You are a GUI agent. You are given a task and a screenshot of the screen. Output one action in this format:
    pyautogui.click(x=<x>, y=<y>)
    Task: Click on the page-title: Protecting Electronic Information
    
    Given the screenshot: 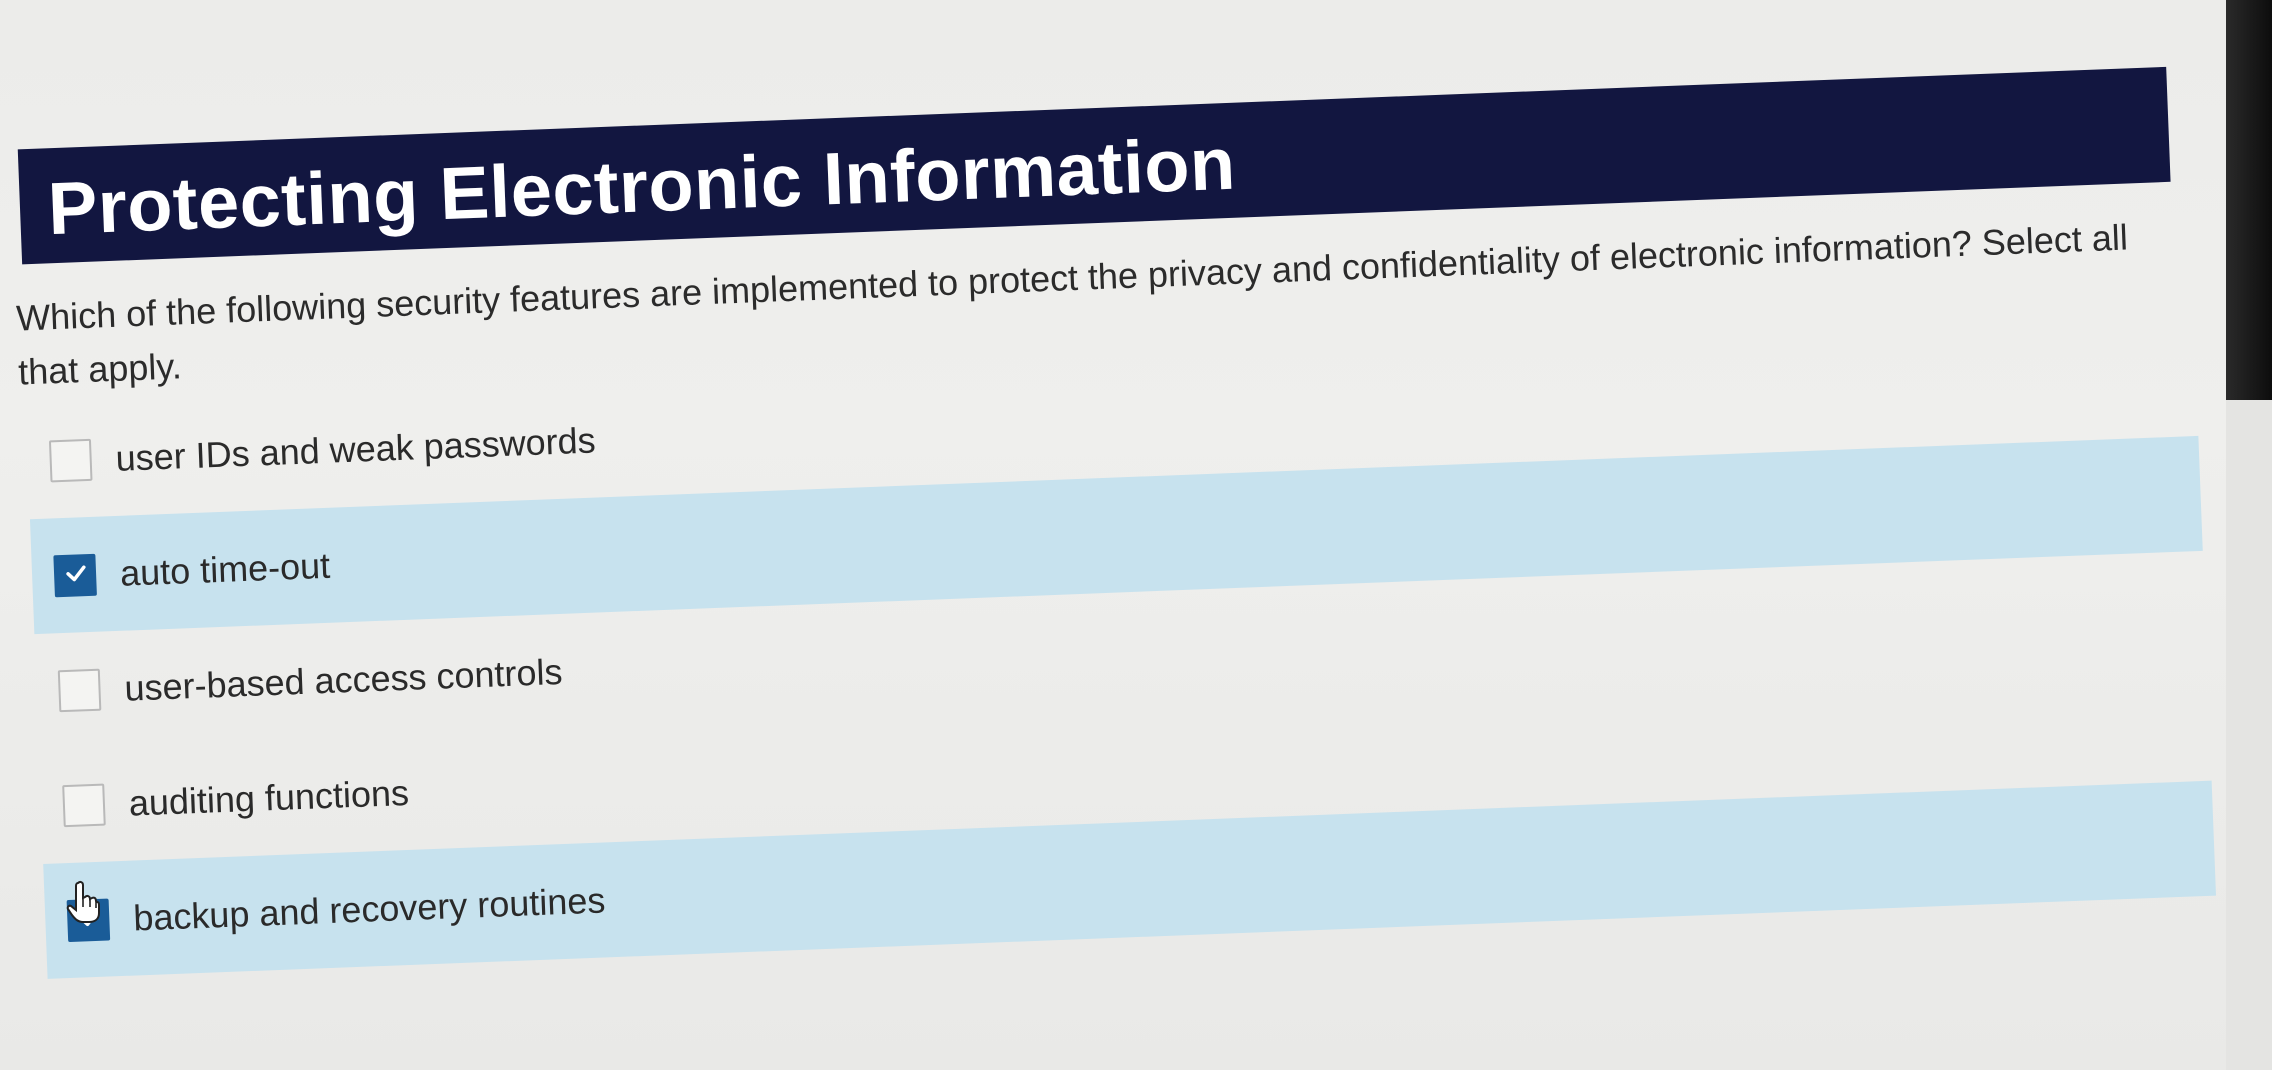 What is the action you would take?
    pyautogui.click(x=642, y=186)
    